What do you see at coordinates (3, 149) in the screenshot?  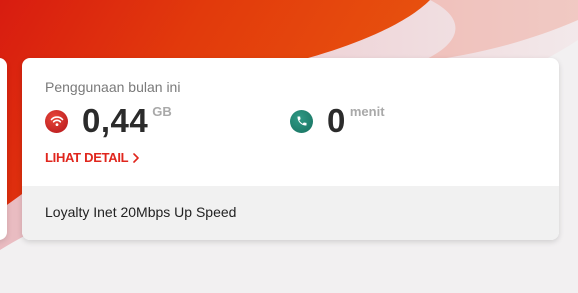 I see `previous-card-edge` at bounding box center [3, 149].